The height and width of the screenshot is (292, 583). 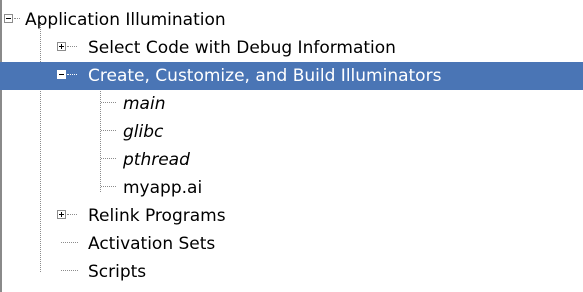 I want to click on tree-node-label: myapp.ai, so click(x=163, y=188).